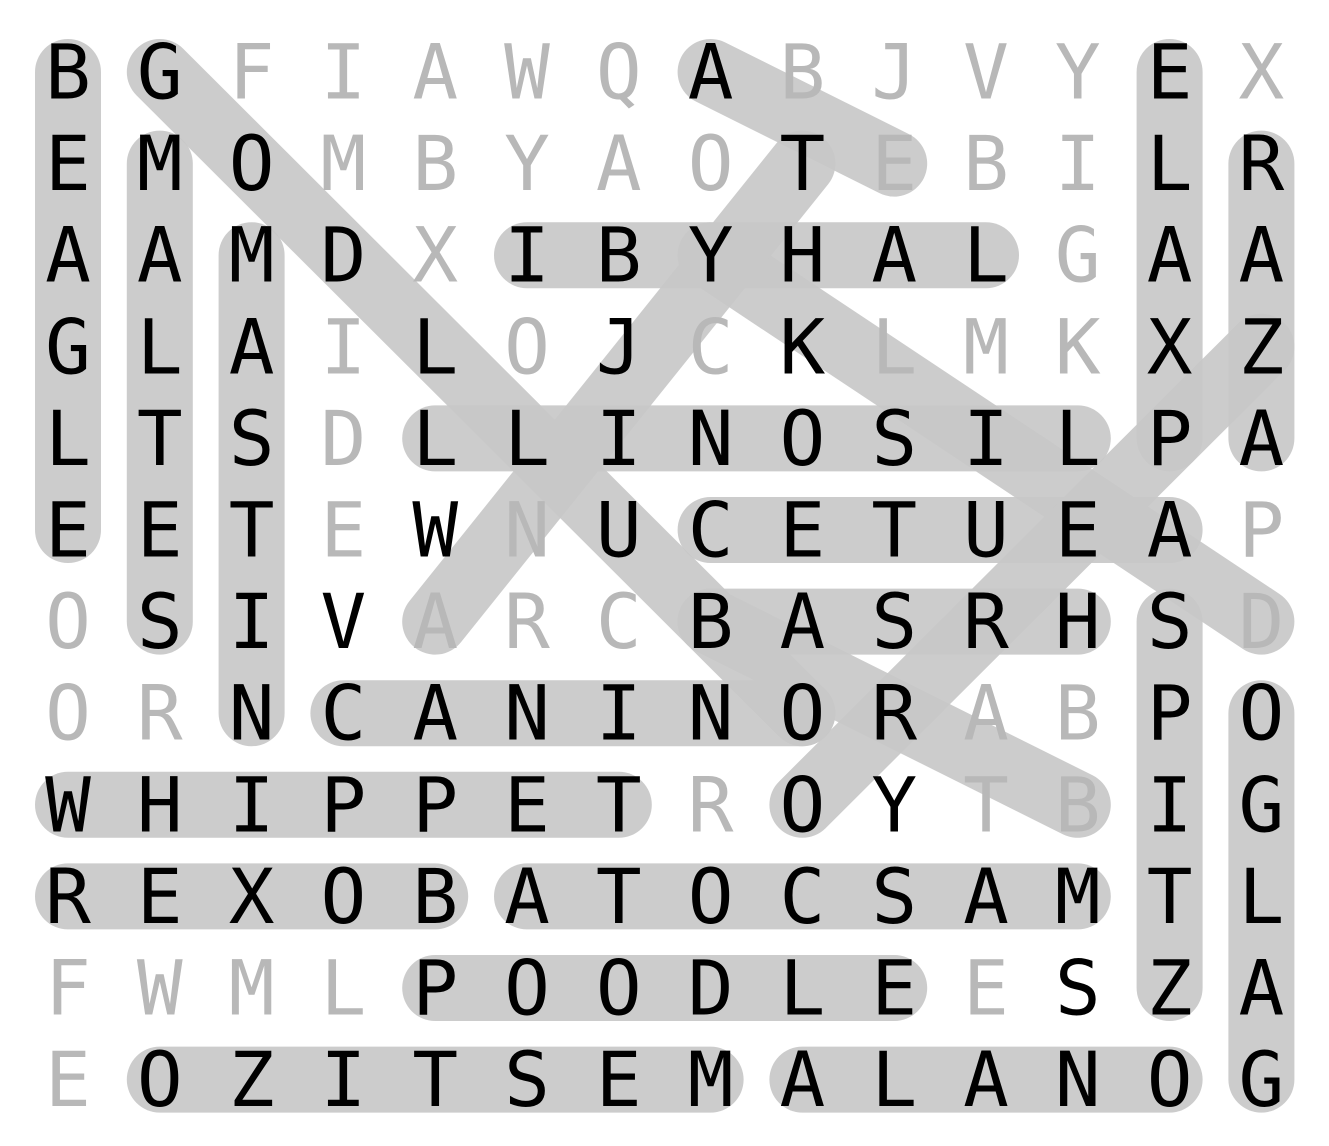  Describe the element at coordinates (344, 255) in the screenshot. I see `grid-letter: D` at that location.